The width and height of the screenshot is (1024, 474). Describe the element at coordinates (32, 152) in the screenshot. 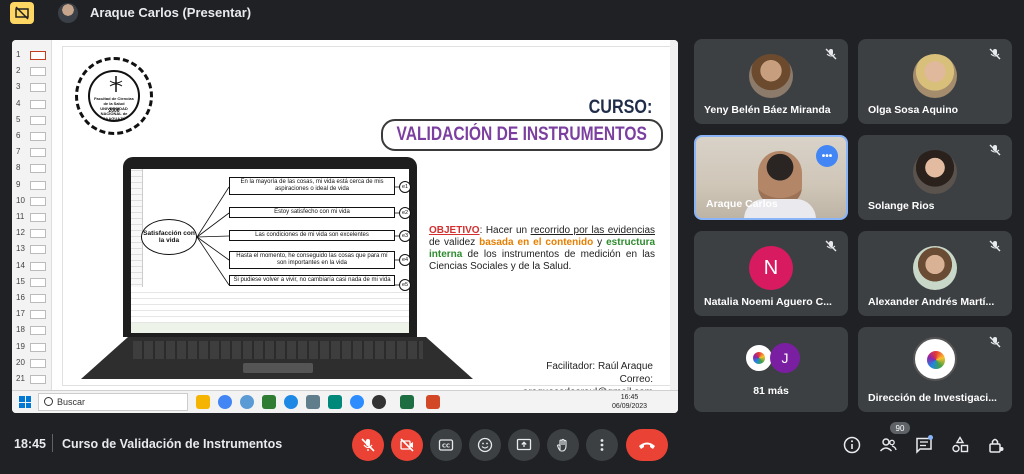

I see `slide-thumbnail: 7` at that location.